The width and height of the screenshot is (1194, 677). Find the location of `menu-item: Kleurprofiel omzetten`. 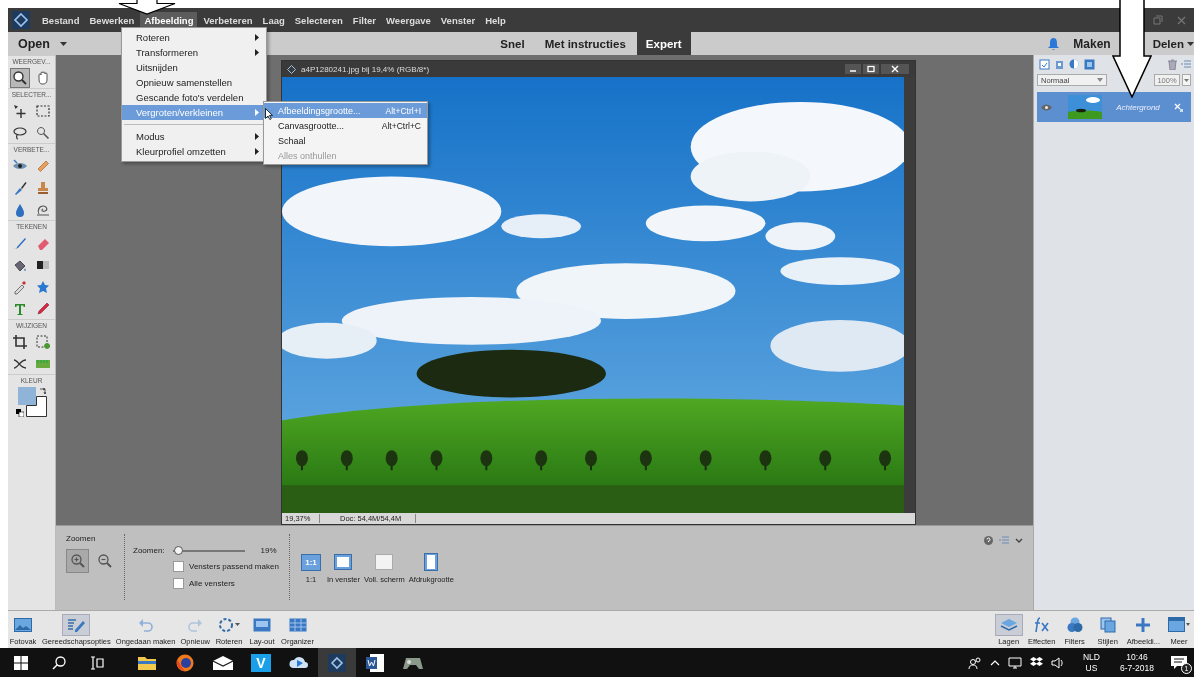

menu-item: Kleurprofiel omzetten is located at coordinates (194, 151).